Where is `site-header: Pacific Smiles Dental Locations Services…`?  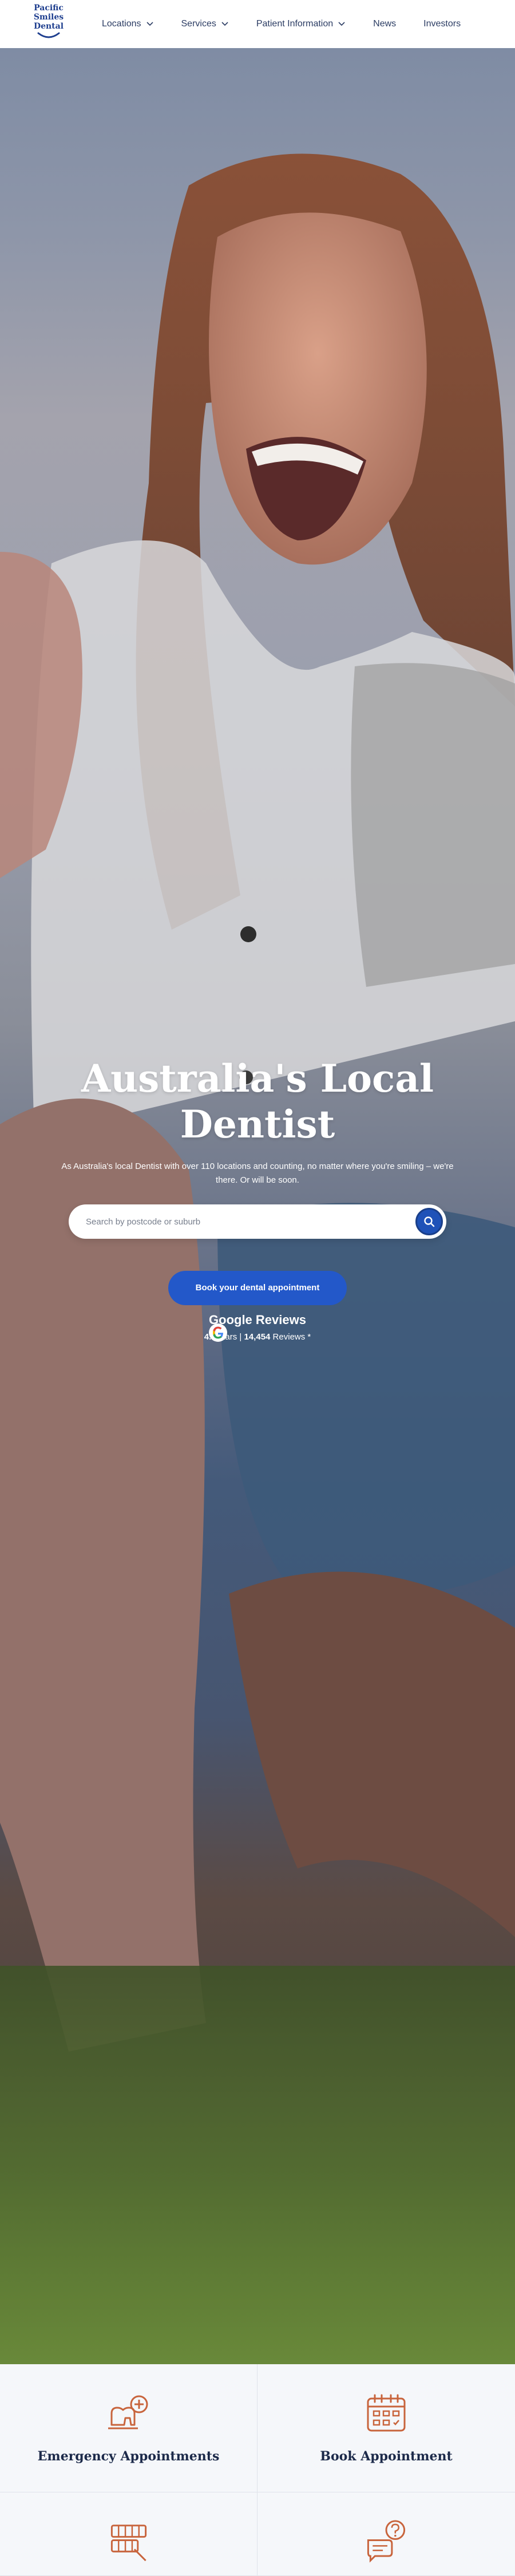
site-header: Pacific Smiles Dental Locations Services… is located at coordinates (257, 24).